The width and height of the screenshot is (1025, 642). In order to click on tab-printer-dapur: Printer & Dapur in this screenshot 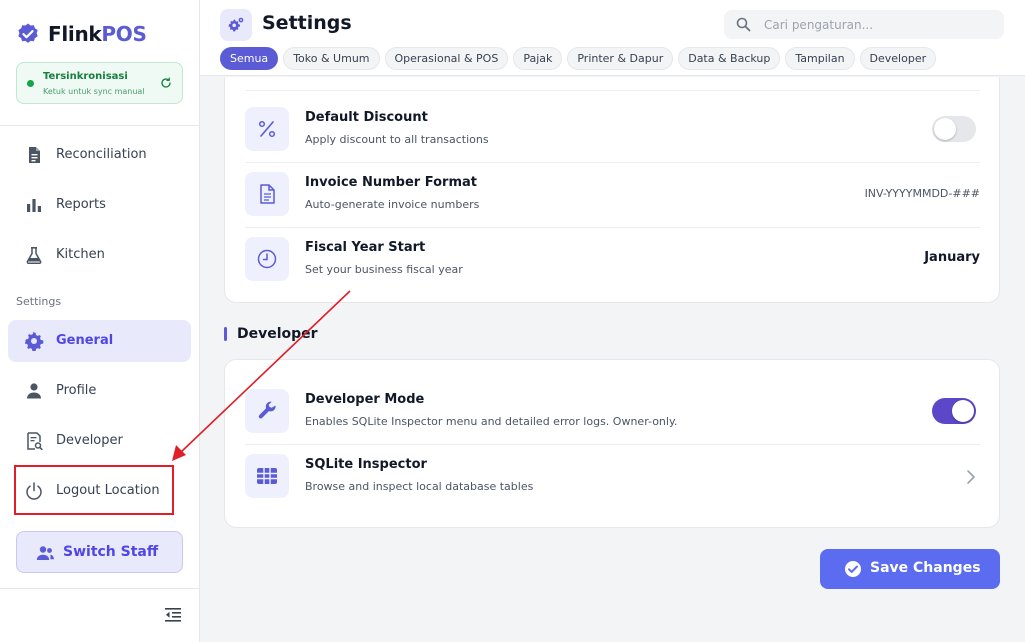, I will do `click(620, 58)`.